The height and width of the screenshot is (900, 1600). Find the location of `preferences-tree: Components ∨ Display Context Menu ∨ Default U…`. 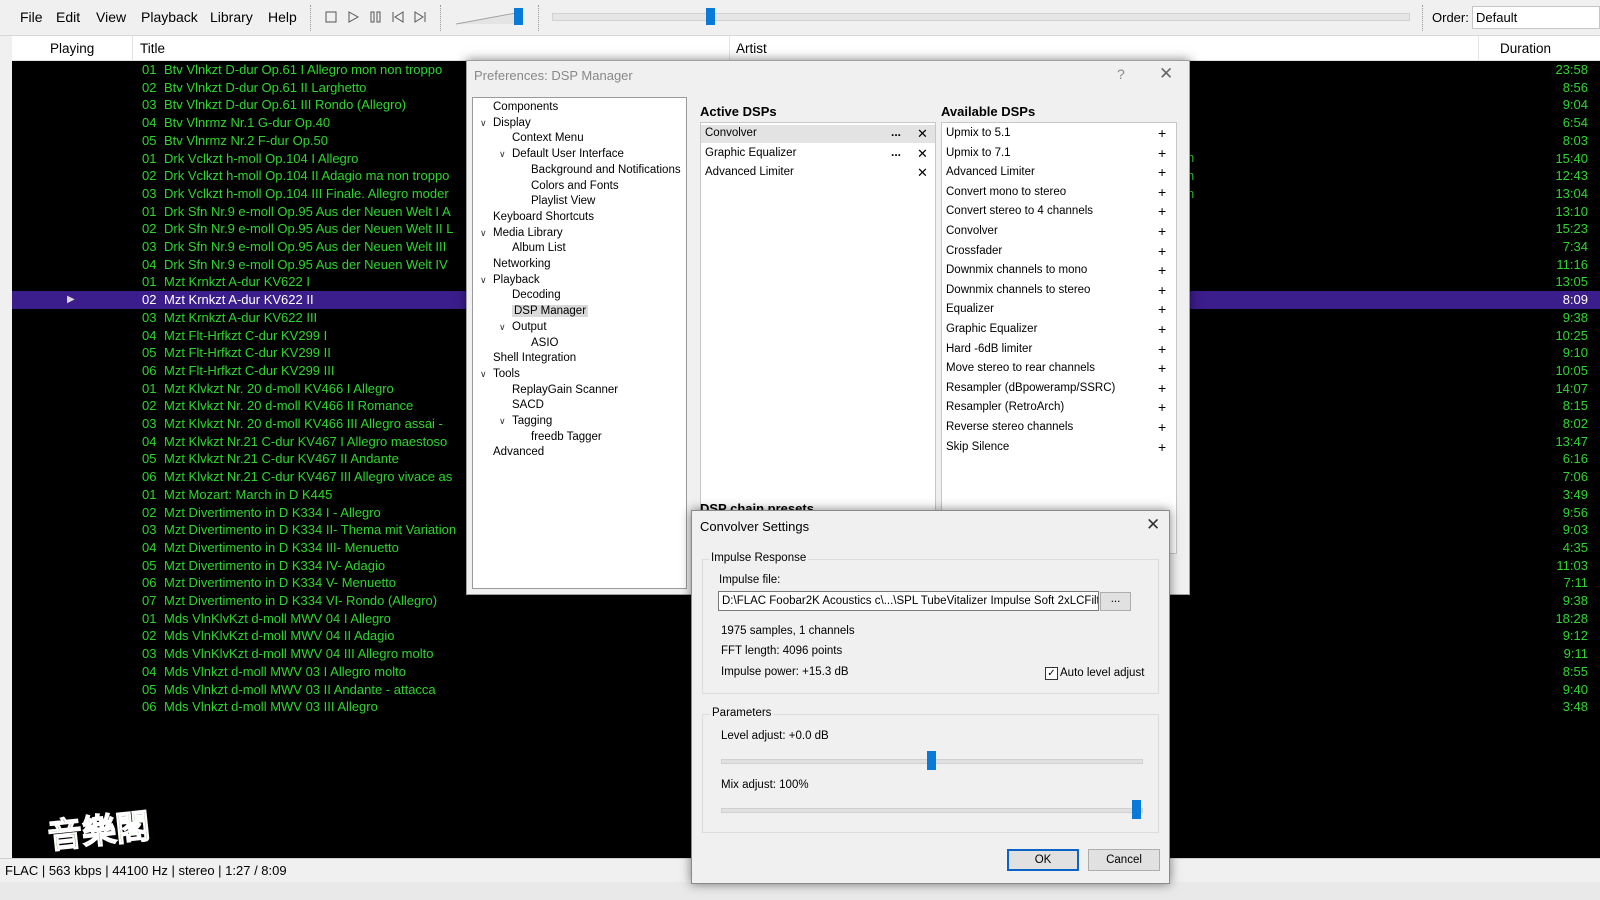

preferences-tree: Components ∨ Display Context Menu ∨ Default U… is located at coordinates (579, 343).